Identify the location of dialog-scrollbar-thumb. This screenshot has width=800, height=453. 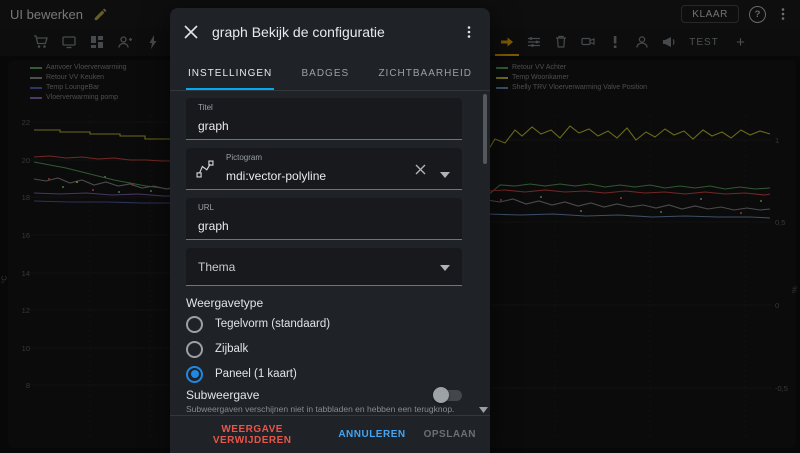
(485, 129).